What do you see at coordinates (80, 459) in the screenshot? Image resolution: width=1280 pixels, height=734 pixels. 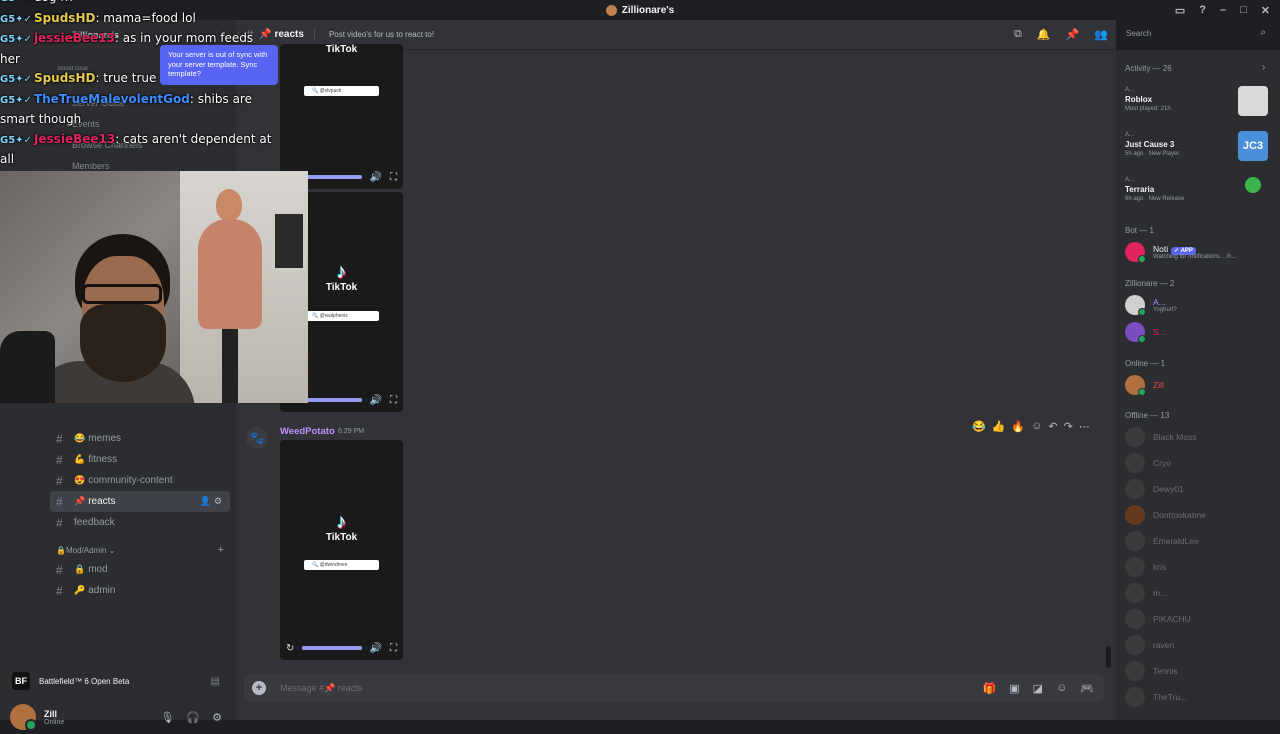 I see `channel-emoji: 💪` at bounding box center [80, 459].